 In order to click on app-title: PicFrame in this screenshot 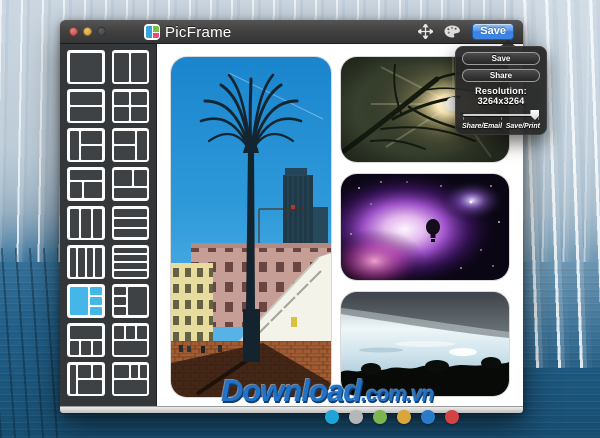, I will do `click(198, 32)`.